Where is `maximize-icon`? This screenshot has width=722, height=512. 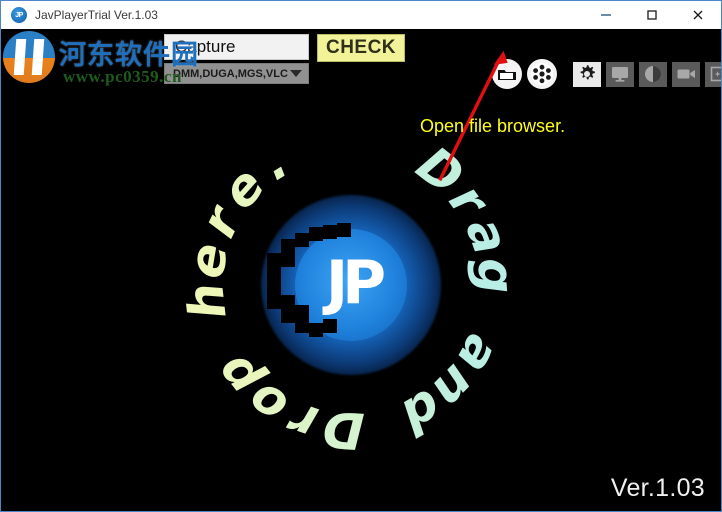
maximize-icon is located at coordinates (652, 15).